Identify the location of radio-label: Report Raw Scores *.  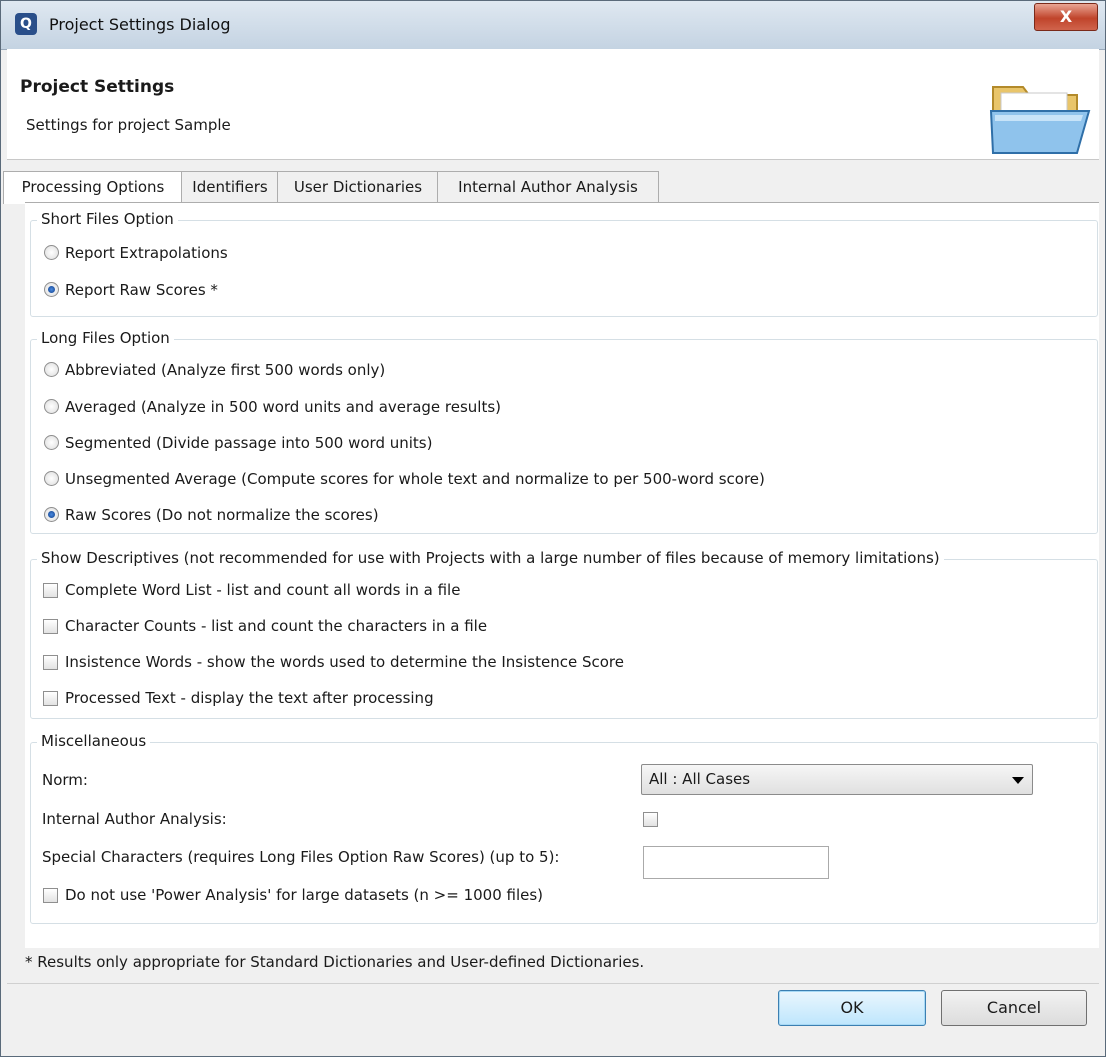
(141, 290).